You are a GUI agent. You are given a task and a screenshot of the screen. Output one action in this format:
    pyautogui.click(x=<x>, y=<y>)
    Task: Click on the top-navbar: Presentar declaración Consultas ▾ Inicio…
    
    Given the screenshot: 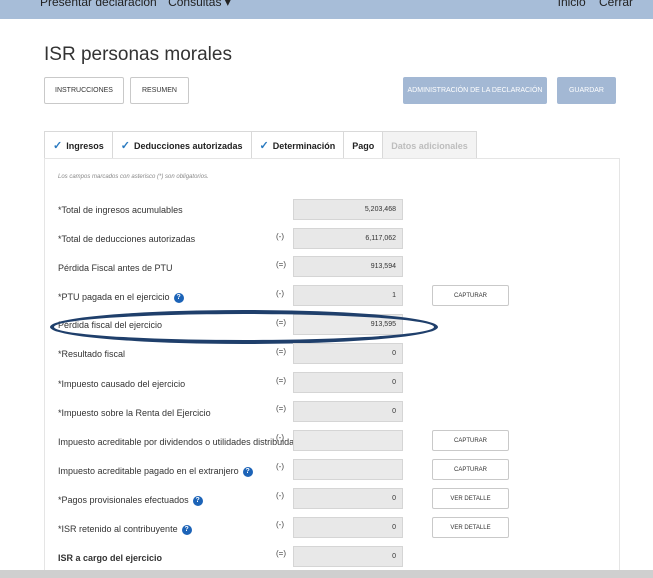 What is the action you would take?
    pyautogui.click(x=326, y=9)
    